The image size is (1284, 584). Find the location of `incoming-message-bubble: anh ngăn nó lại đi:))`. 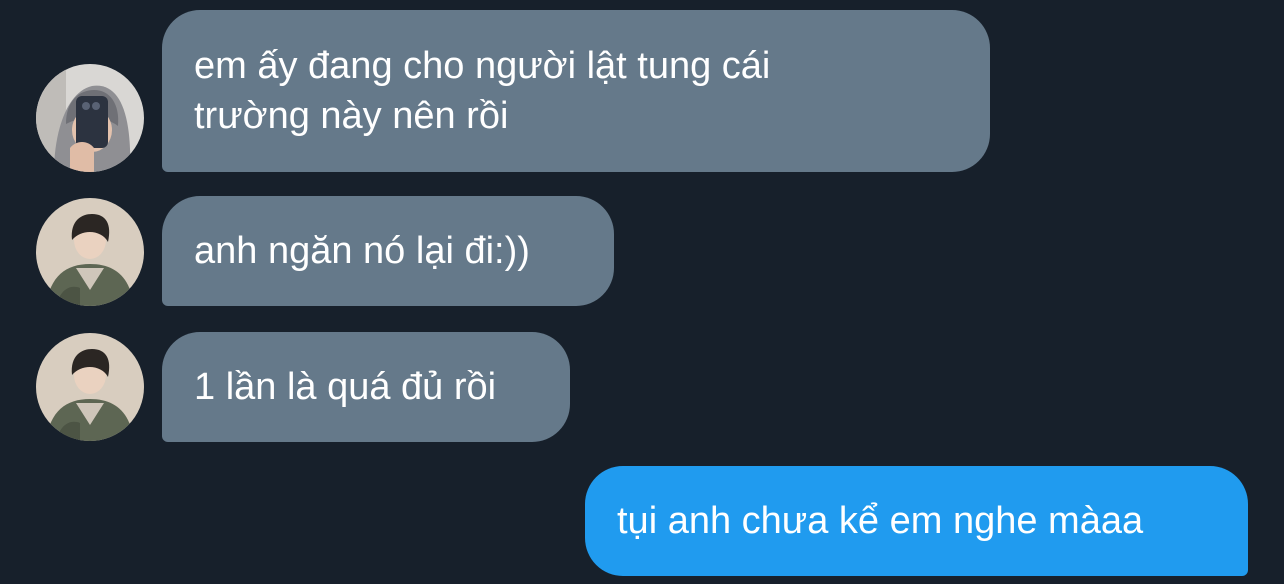

incoming-message-bubble: anh ngăn nó lại đi:)) is located at coordinates (388, 251).